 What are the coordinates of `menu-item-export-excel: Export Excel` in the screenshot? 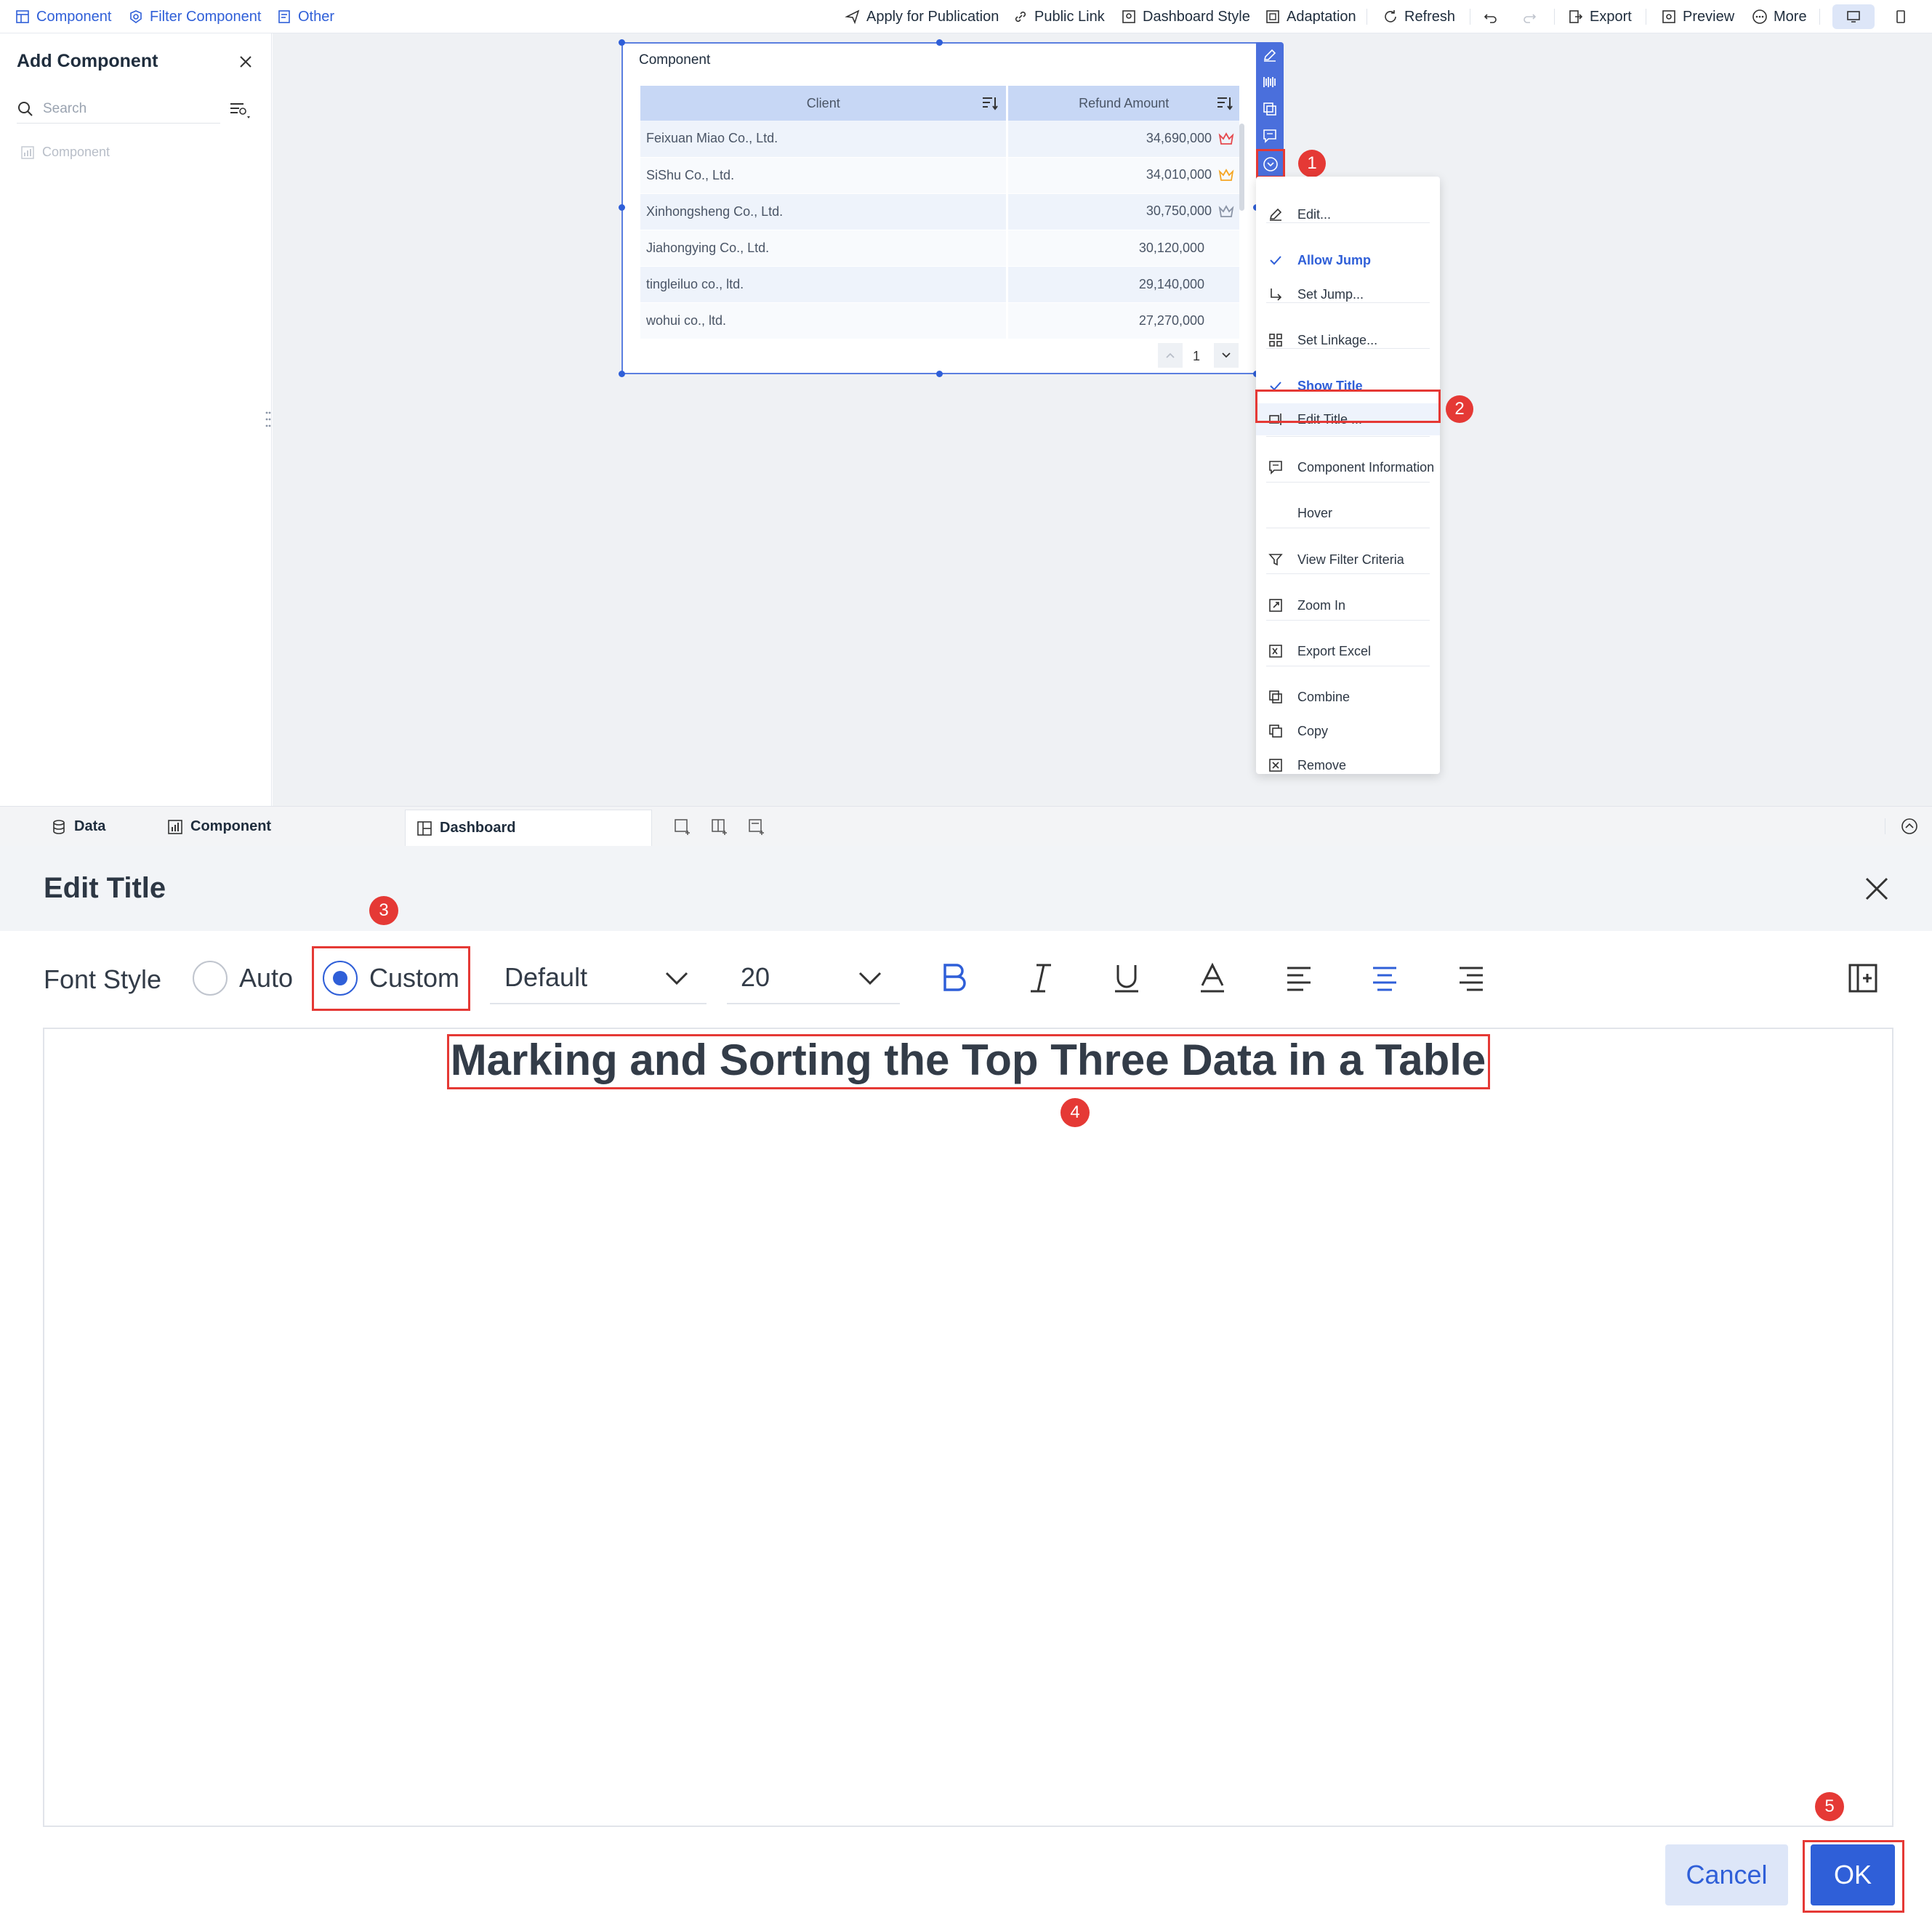 It's located at (1348, 651).